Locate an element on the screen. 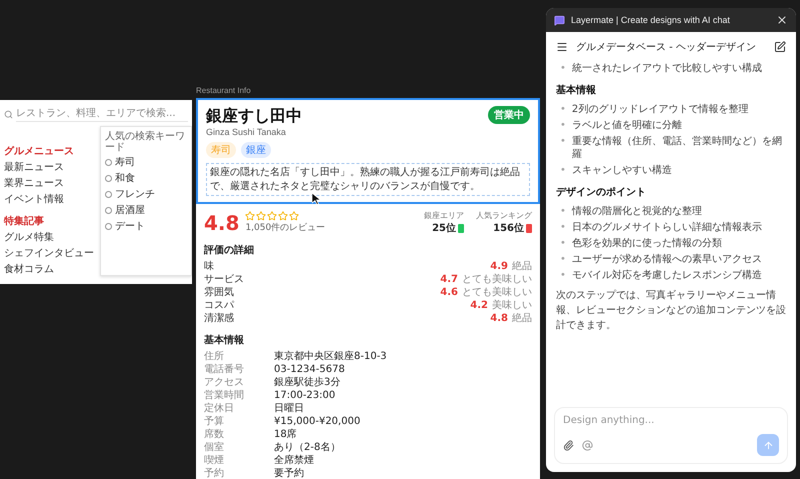 This screenshot has width=800, height=479. message-bullet: 日本のグルメサイトらしい詳細な情報表示 is located at coordinates (667, 227).